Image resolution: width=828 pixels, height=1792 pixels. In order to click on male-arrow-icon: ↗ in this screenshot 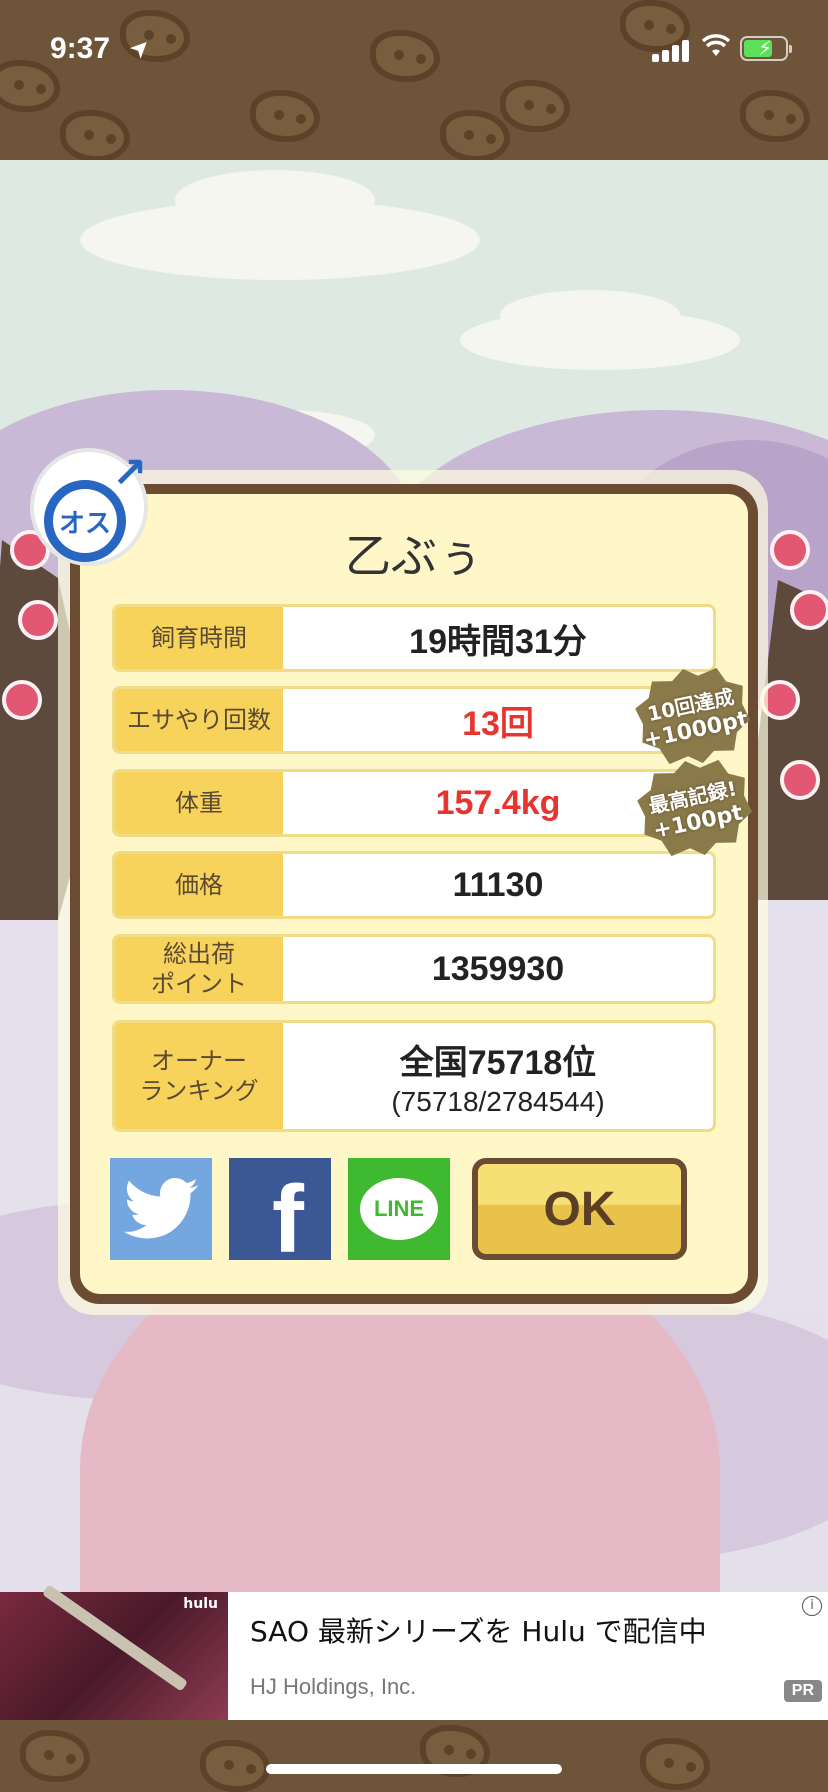, I will do `click(130, 472)`.